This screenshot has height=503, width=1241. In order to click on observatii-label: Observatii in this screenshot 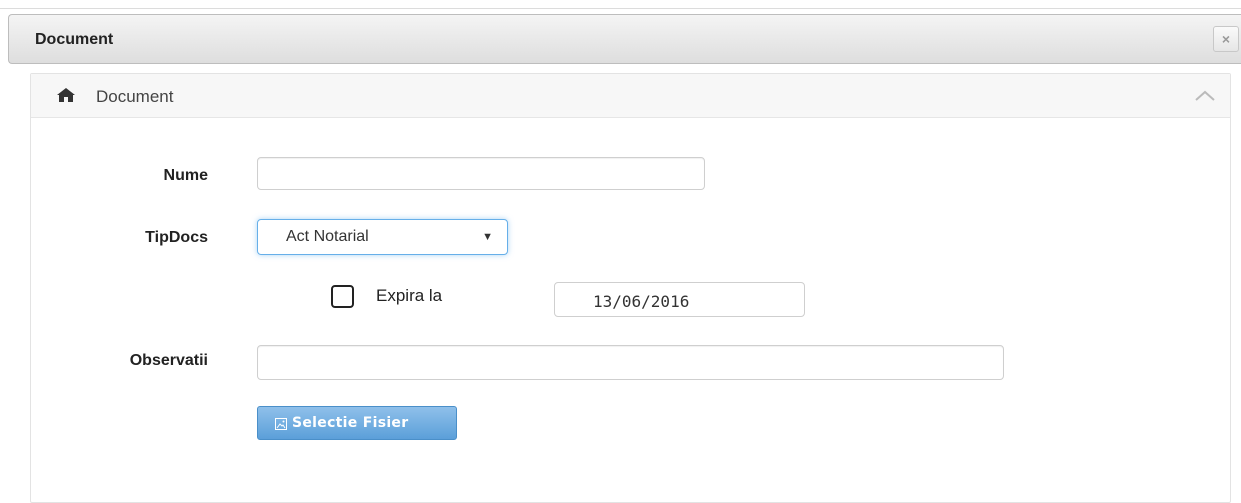, I will do `click(168, 360)`.